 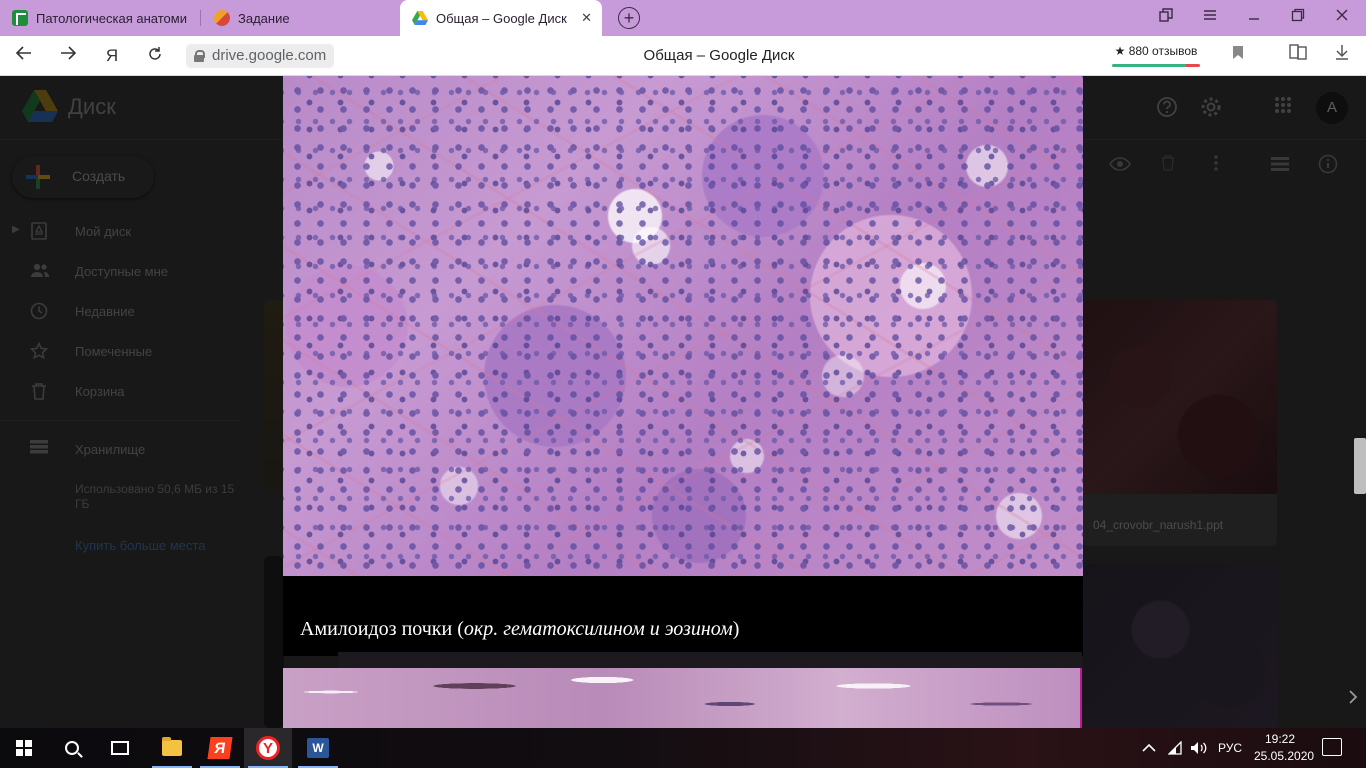 I want to click on bookmarks-panel-icon, so click(x=1298, y=56).